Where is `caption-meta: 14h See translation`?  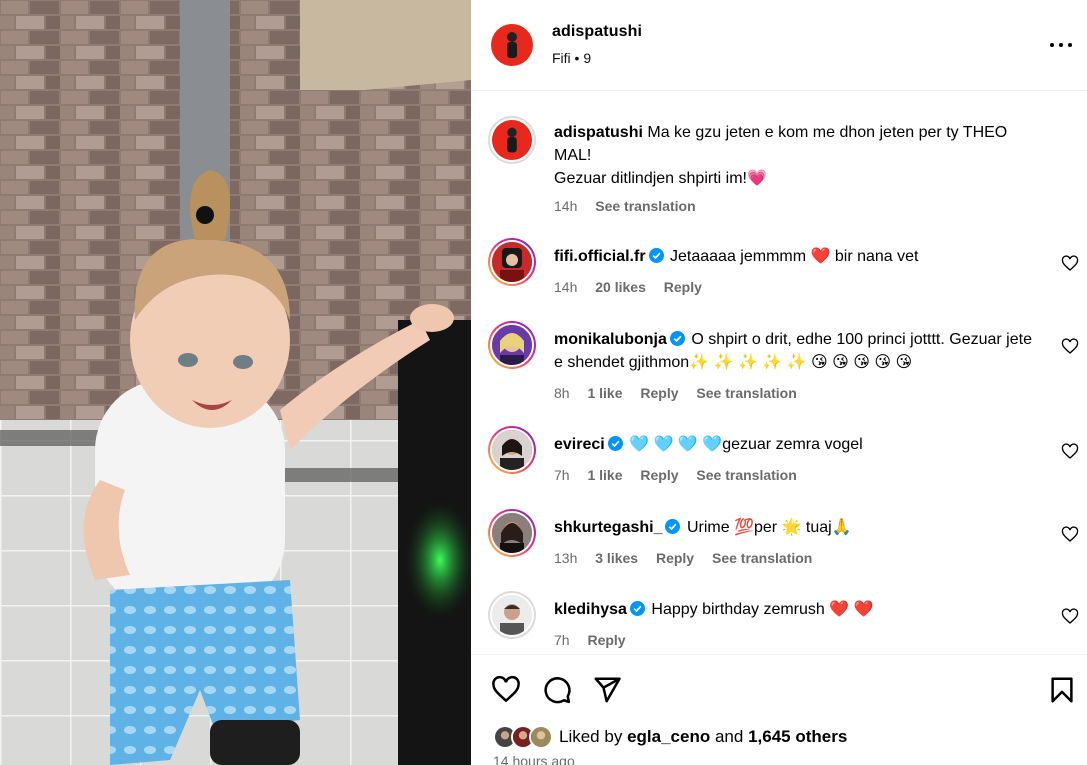
caption-meta: 14h See translation is located at coordinates (632, 206).